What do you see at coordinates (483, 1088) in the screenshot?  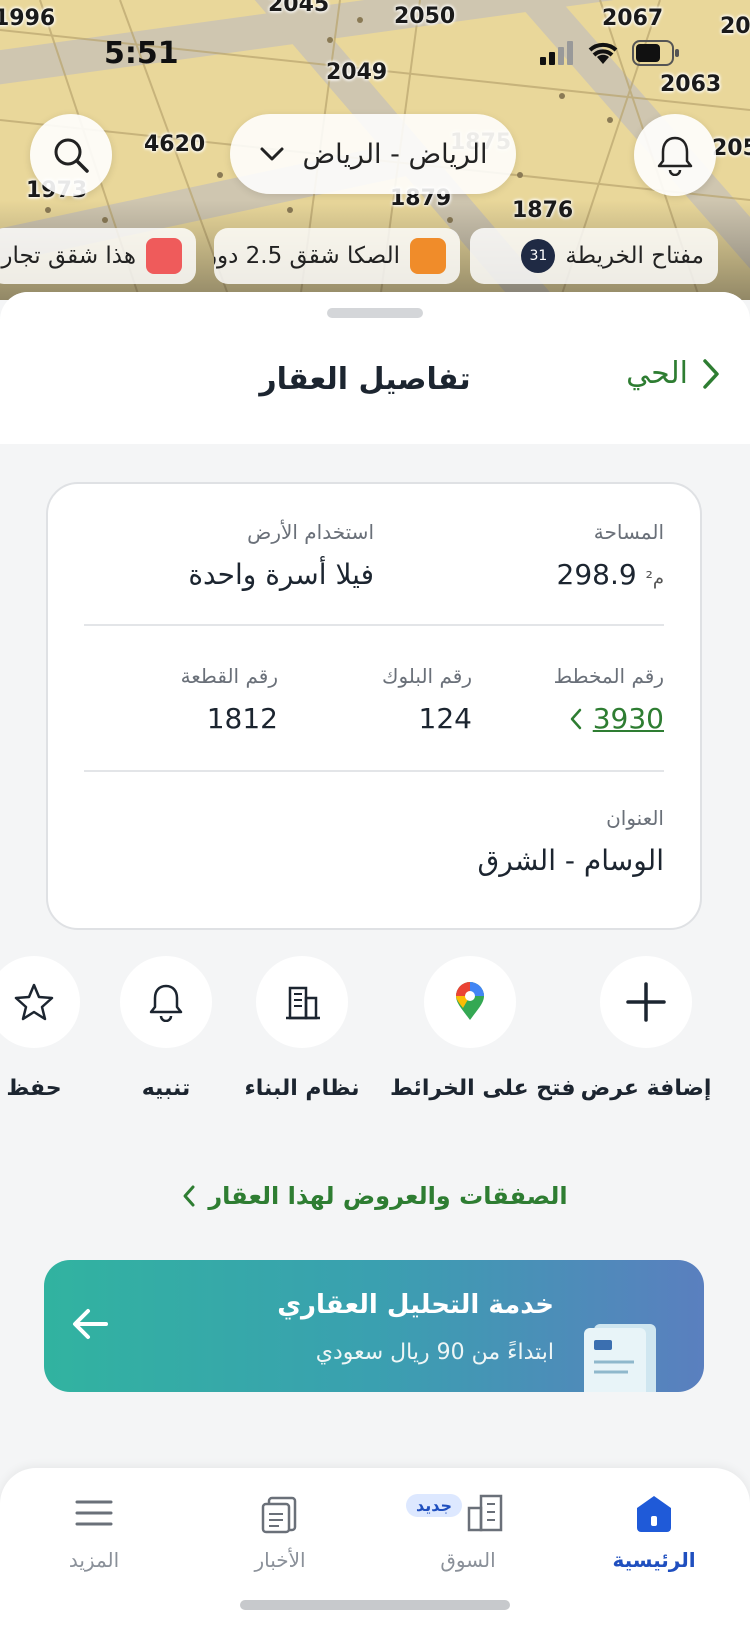 I see `open-in-maps-label: فتح على الخرائط` at bounding box center [483, 1088].